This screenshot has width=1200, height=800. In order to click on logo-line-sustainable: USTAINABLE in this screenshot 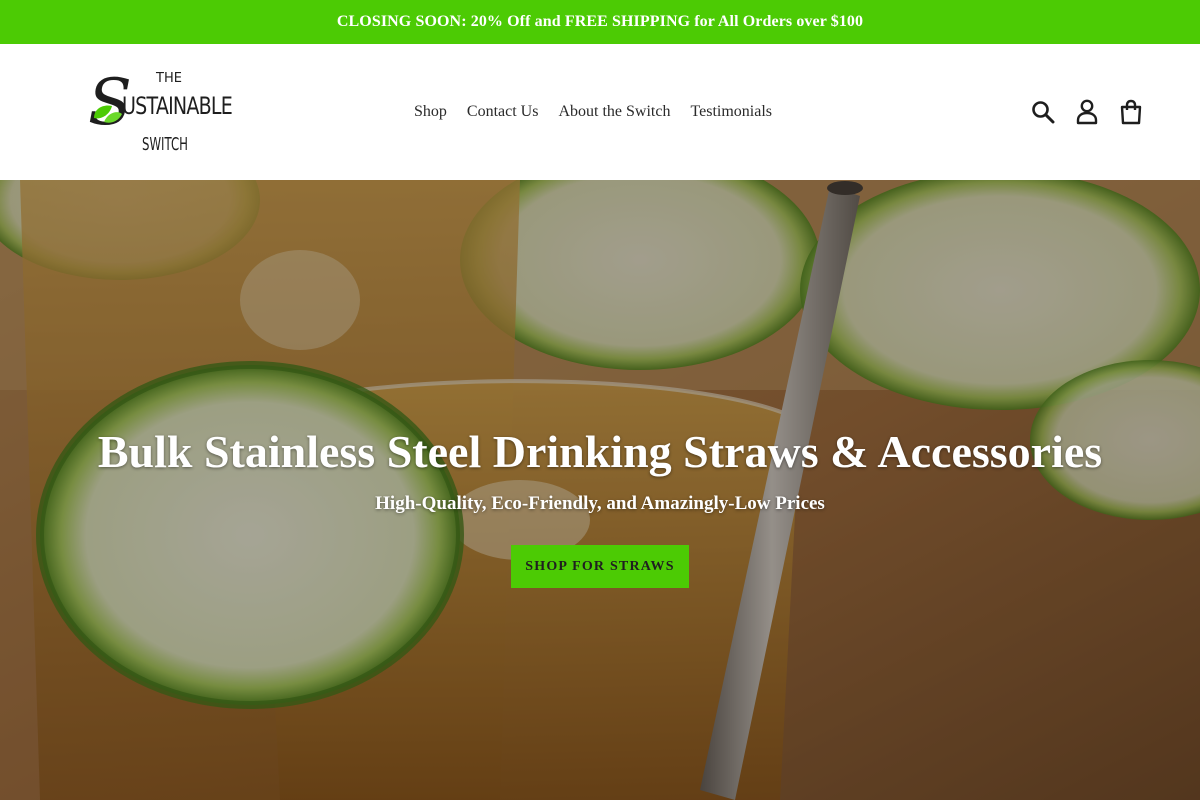, I will do `click(177, 106)`.